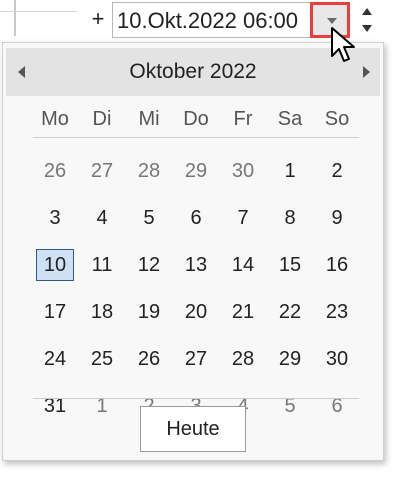 This screenshot has width=396, height=479. Describe the element at coordinates (196, 312) in the screenshot. I see `day-cell: 20` at that location.